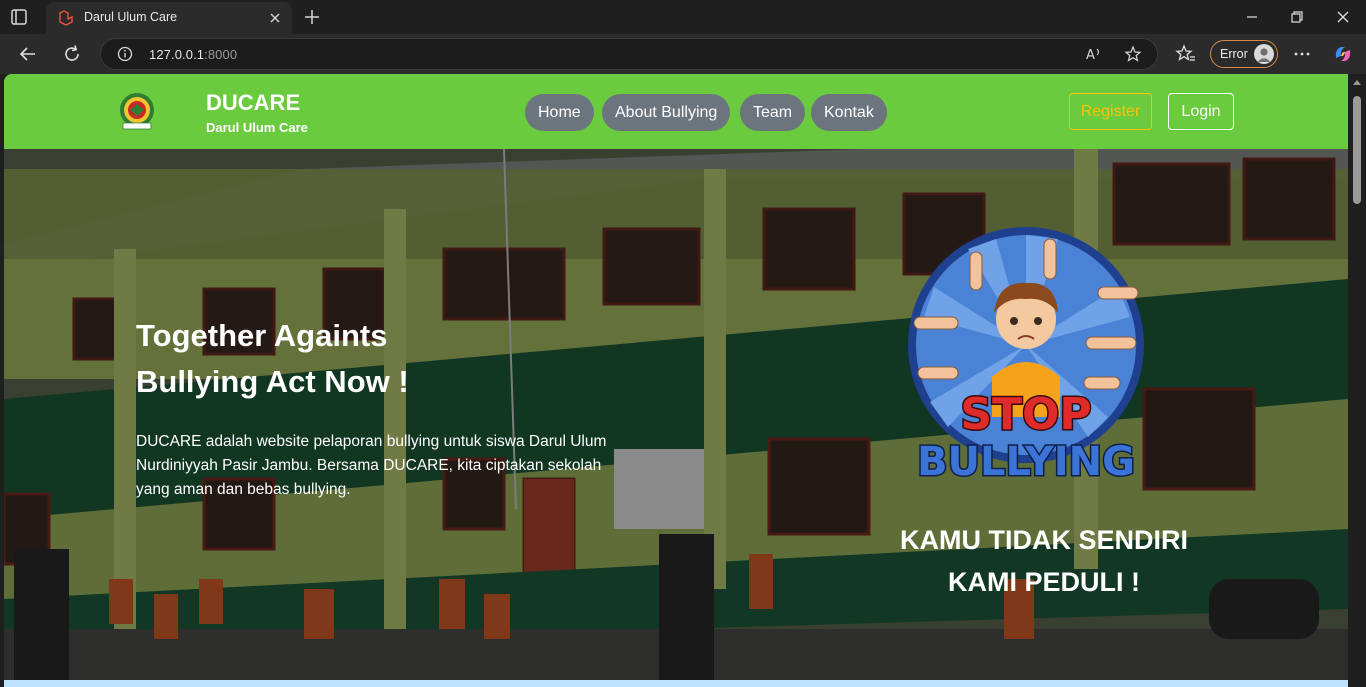 The image size is (1366, 687). I want to click on avatar-icon, so click(1264, 55).